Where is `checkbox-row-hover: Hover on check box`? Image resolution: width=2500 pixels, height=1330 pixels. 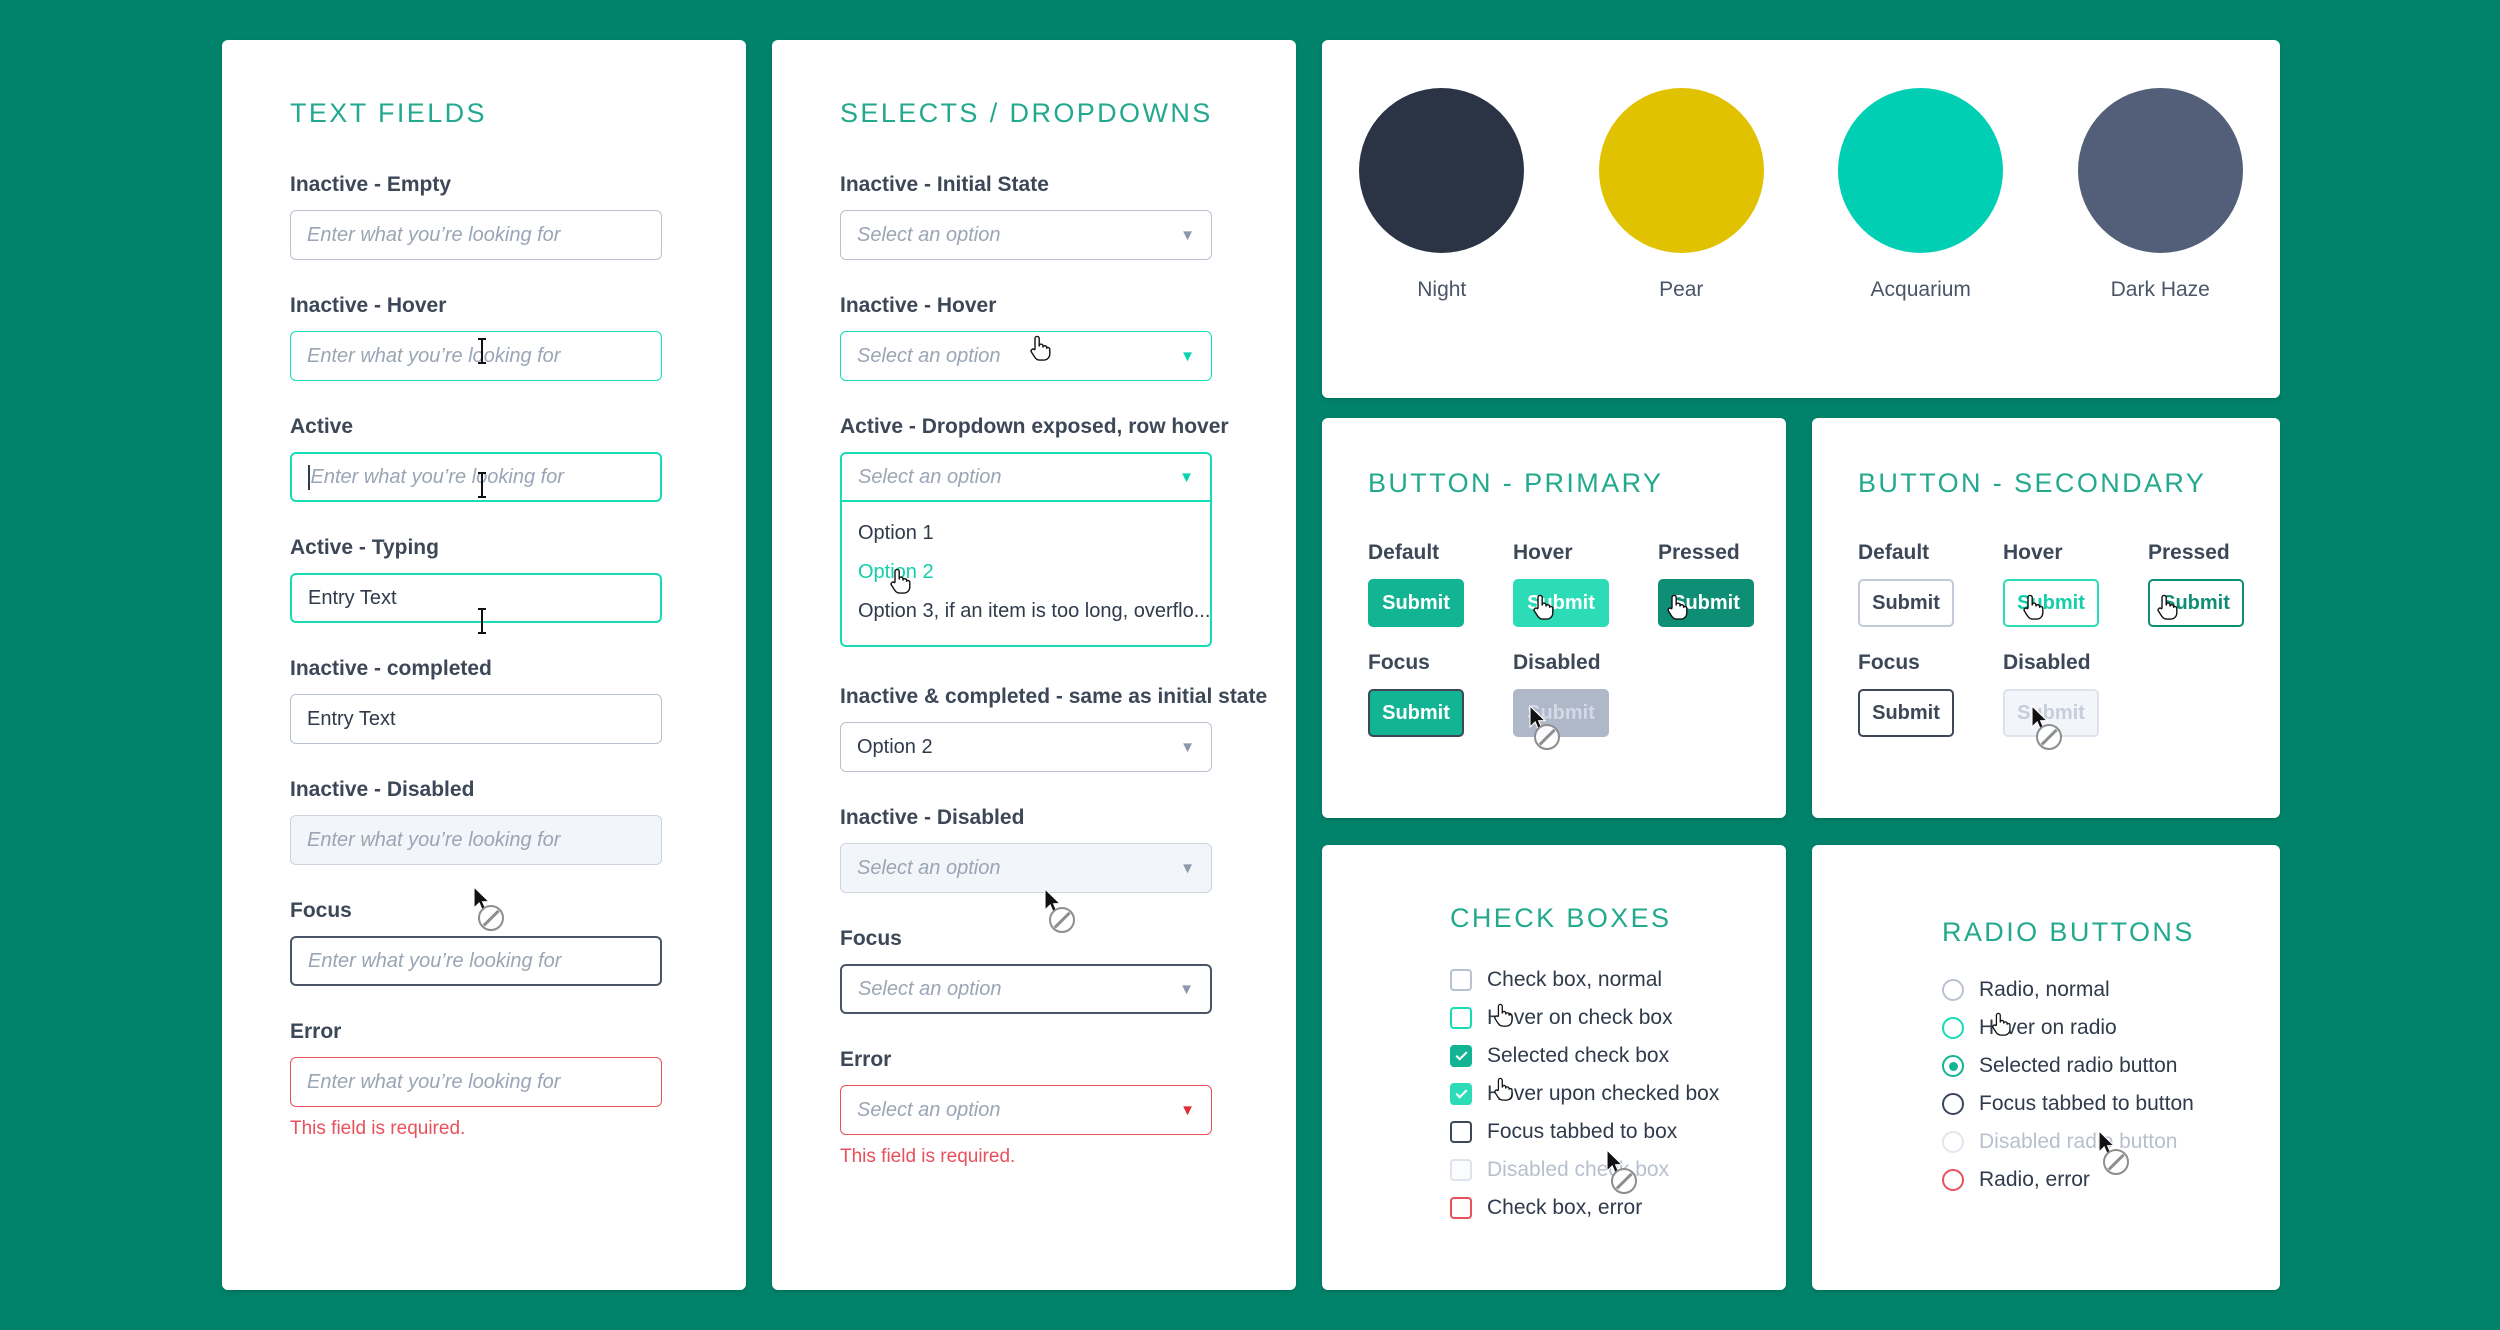
checkbox-row-hover: Hover on check box is located at coordinates (1618, 1018).